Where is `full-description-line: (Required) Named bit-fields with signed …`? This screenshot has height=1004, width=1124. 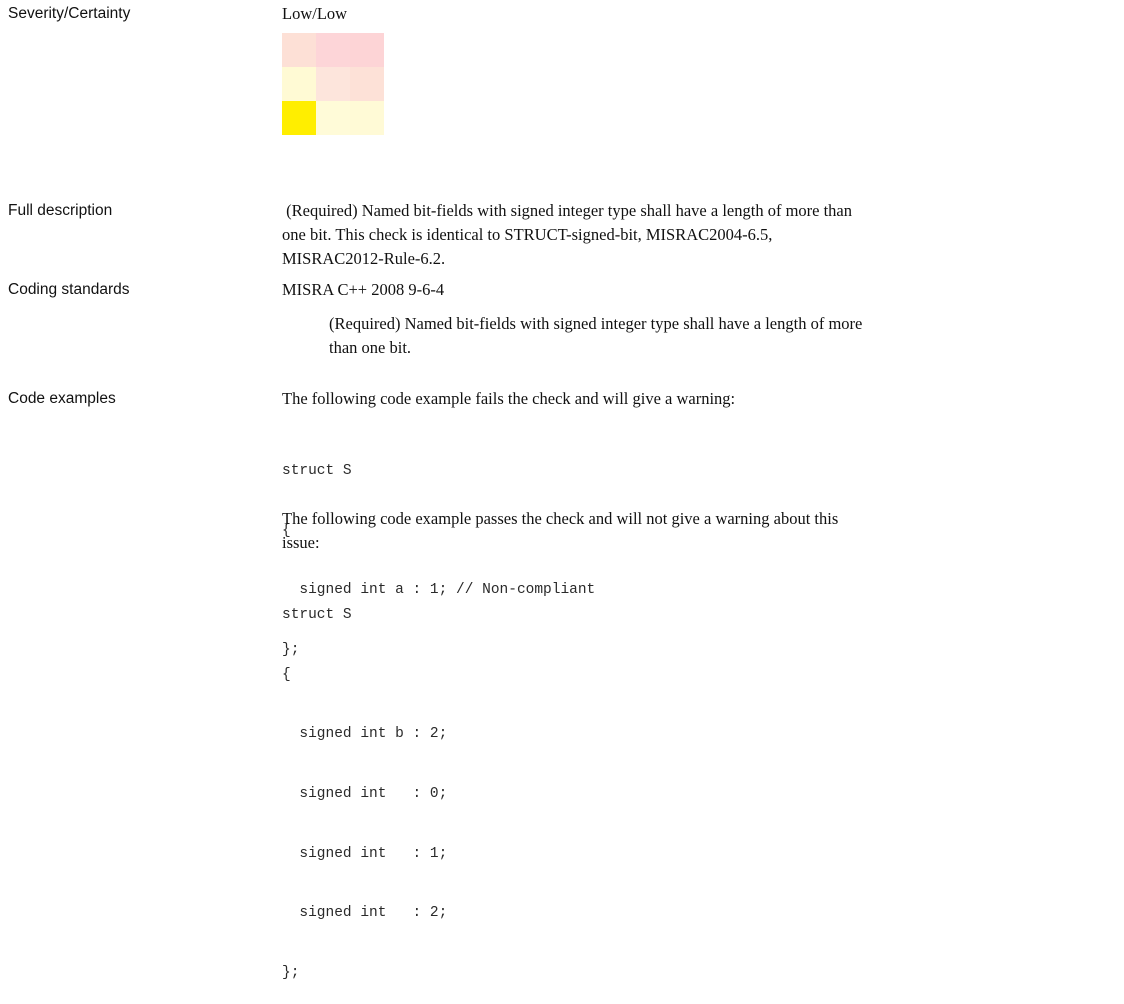 full-description-line: (Required) Named bit-fields with signed … is located at coordinates (567, 210).